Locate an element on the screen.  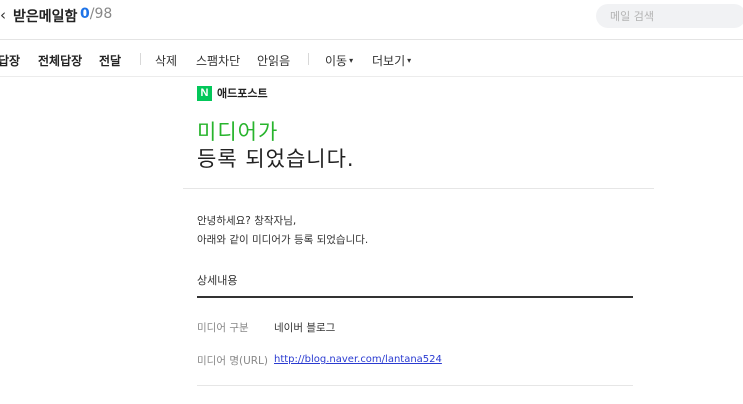
reply-all-button: 전체답장 is located at coordinates (60, 60).